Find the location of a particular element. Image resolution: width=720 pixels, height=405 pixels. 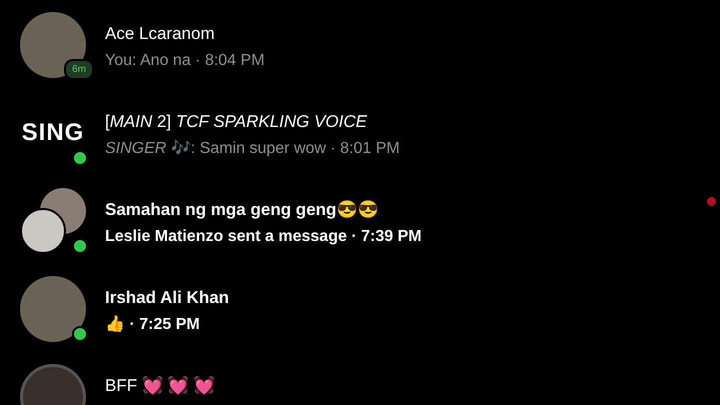

conversation-name: Ace Lcaranom is located at coordinates (185, 34).